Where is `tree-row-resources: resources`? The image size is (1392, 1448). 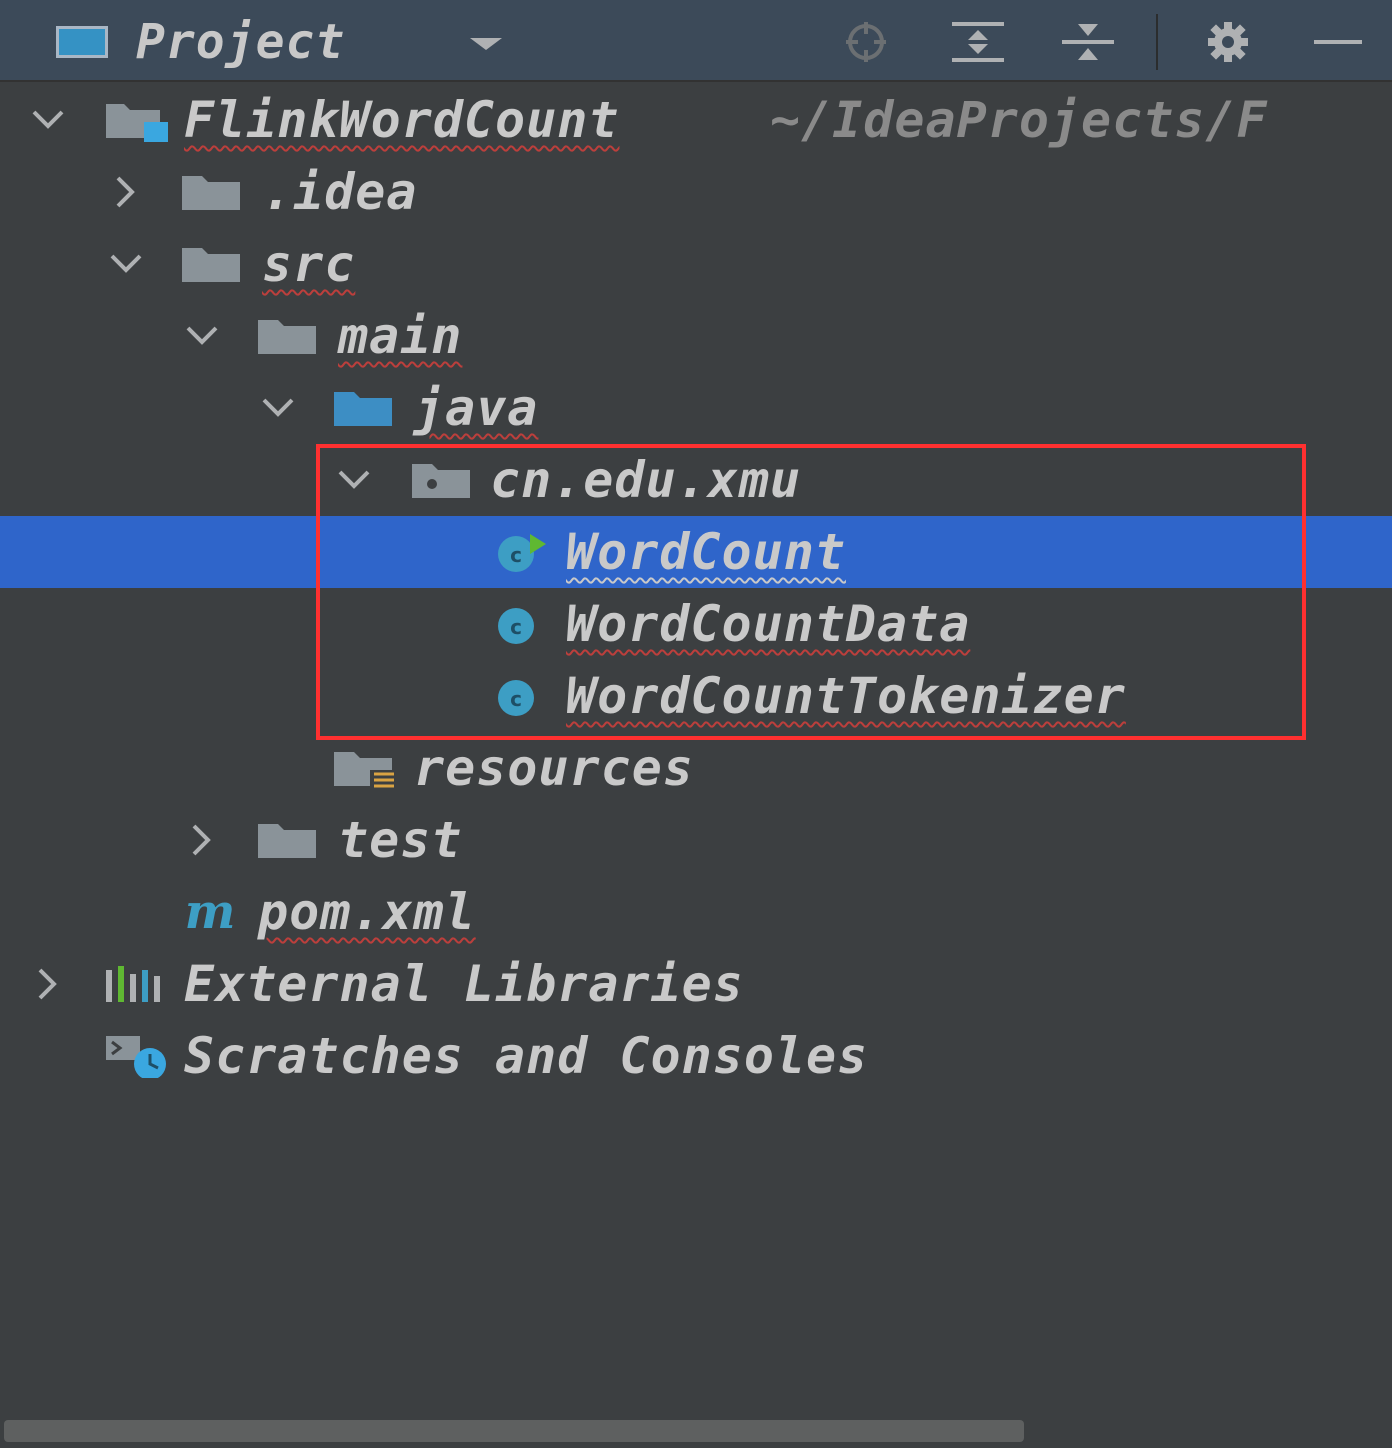 tree-row-resources: resources is located at coordinates (696, 768).